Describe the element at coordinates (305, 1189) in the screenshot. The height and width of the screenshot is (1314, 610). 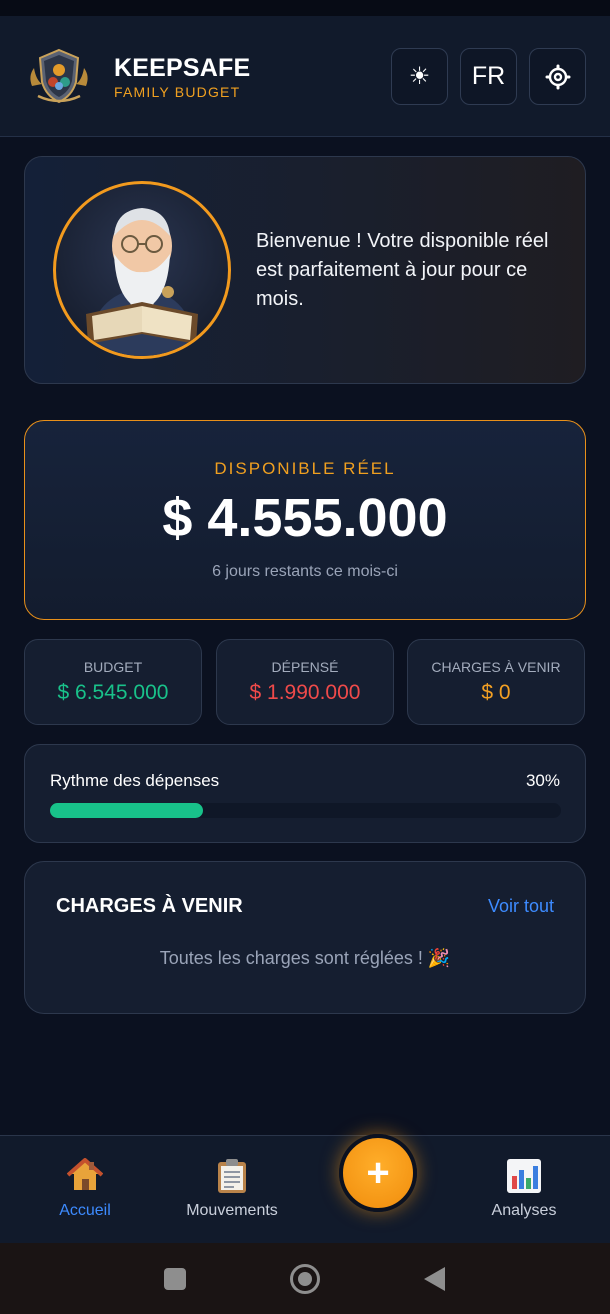
I see `bottom-navigation: Accueil Mouvements Analyses` at that location.